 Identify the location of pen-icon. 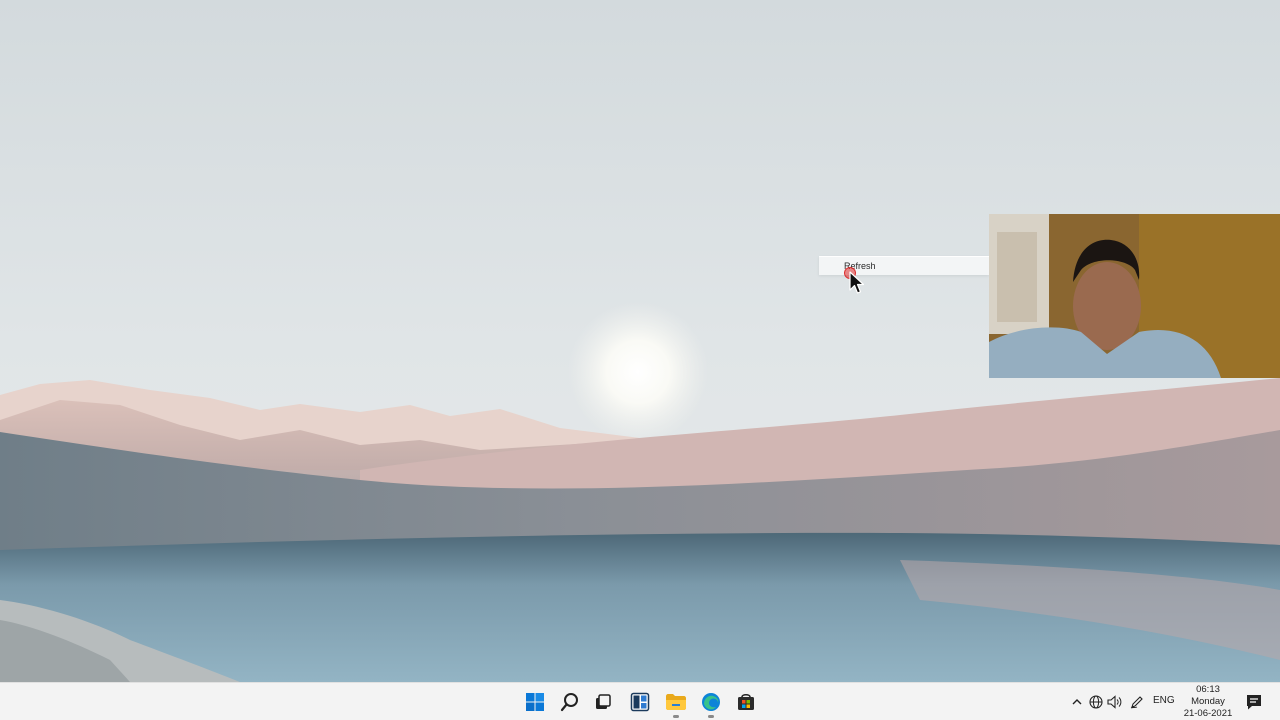
(1136, 702).